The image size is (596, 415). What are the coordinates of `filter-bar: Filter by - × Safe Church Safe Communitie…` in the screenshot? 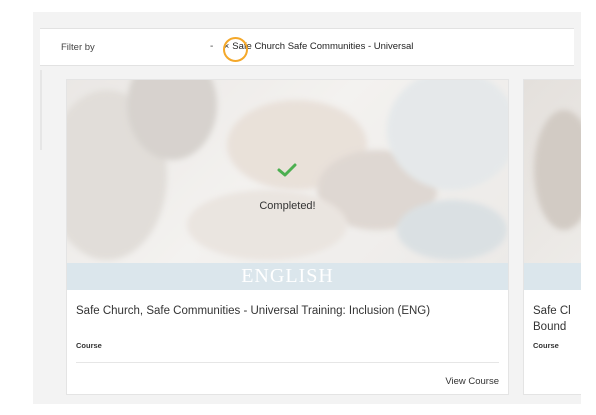 It's located at (307, 47).